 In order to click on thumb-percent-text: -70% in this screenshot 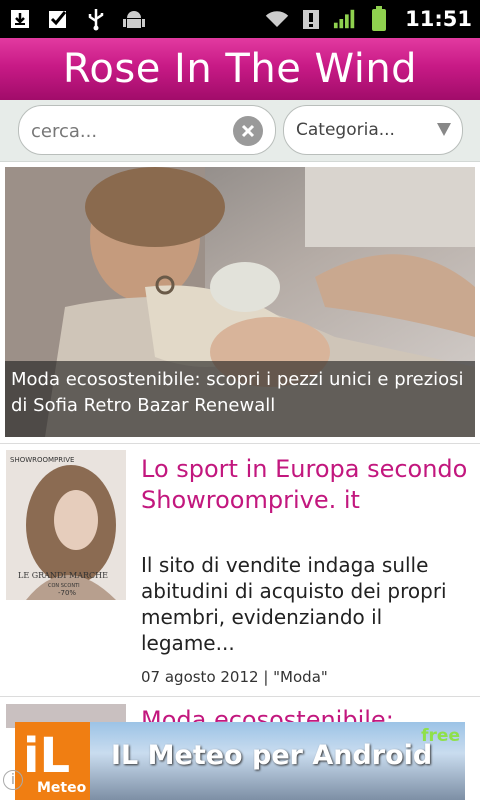, I will do `click(67, 593)`.